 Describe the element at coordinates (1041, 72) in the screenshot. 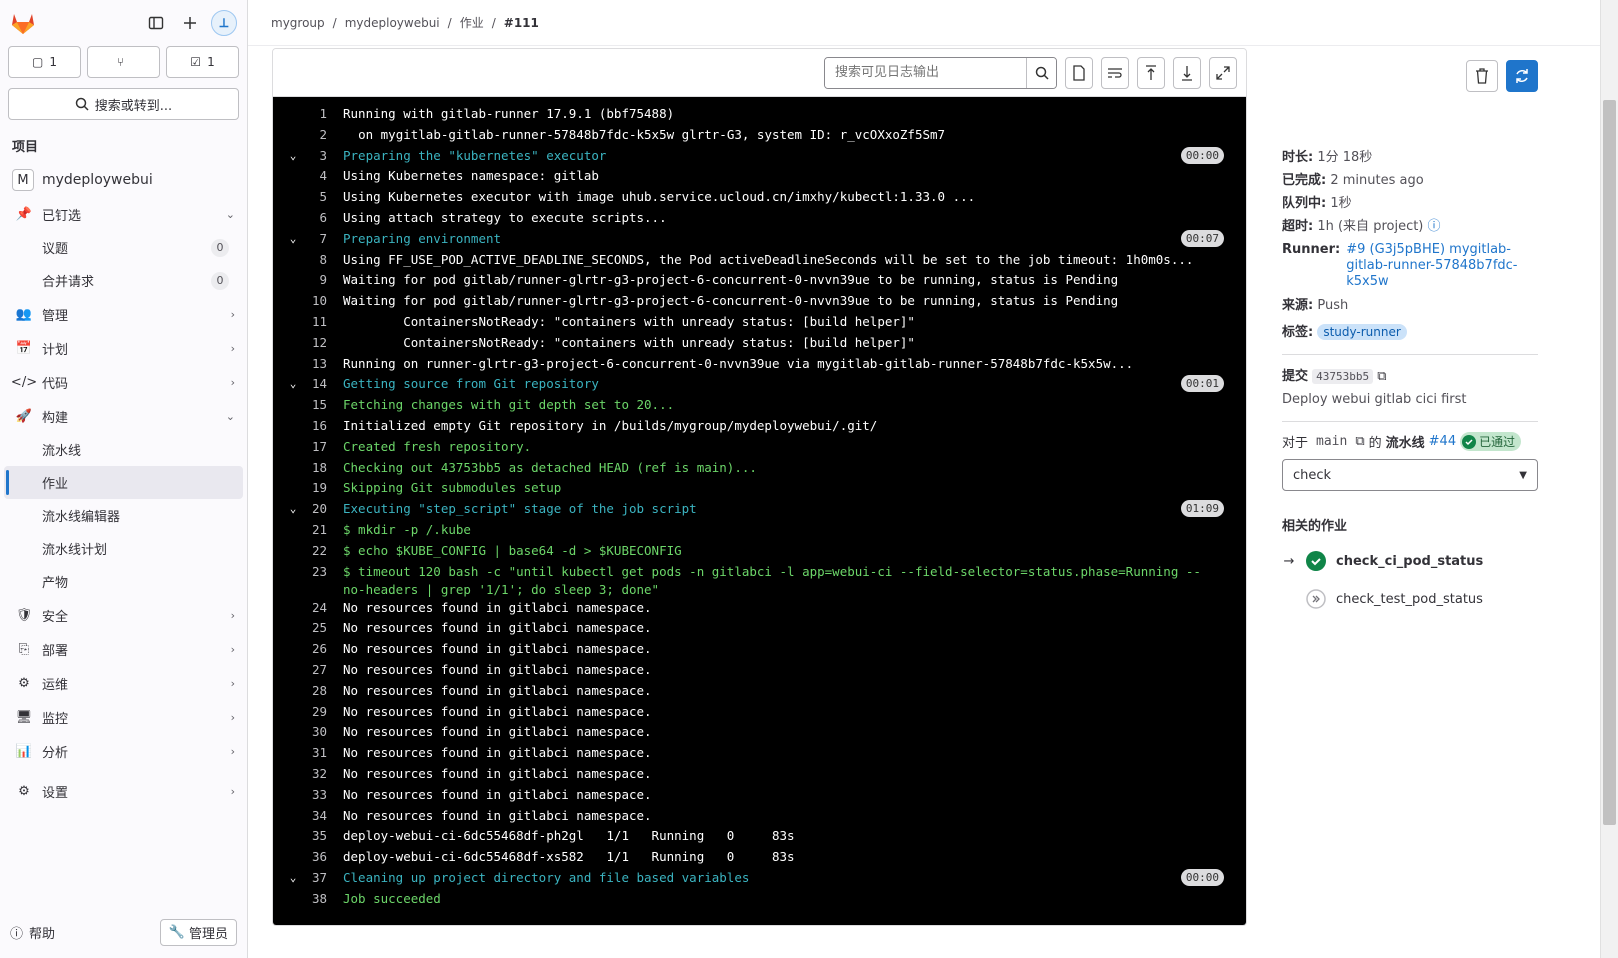

I see `log-search-button` at that location.